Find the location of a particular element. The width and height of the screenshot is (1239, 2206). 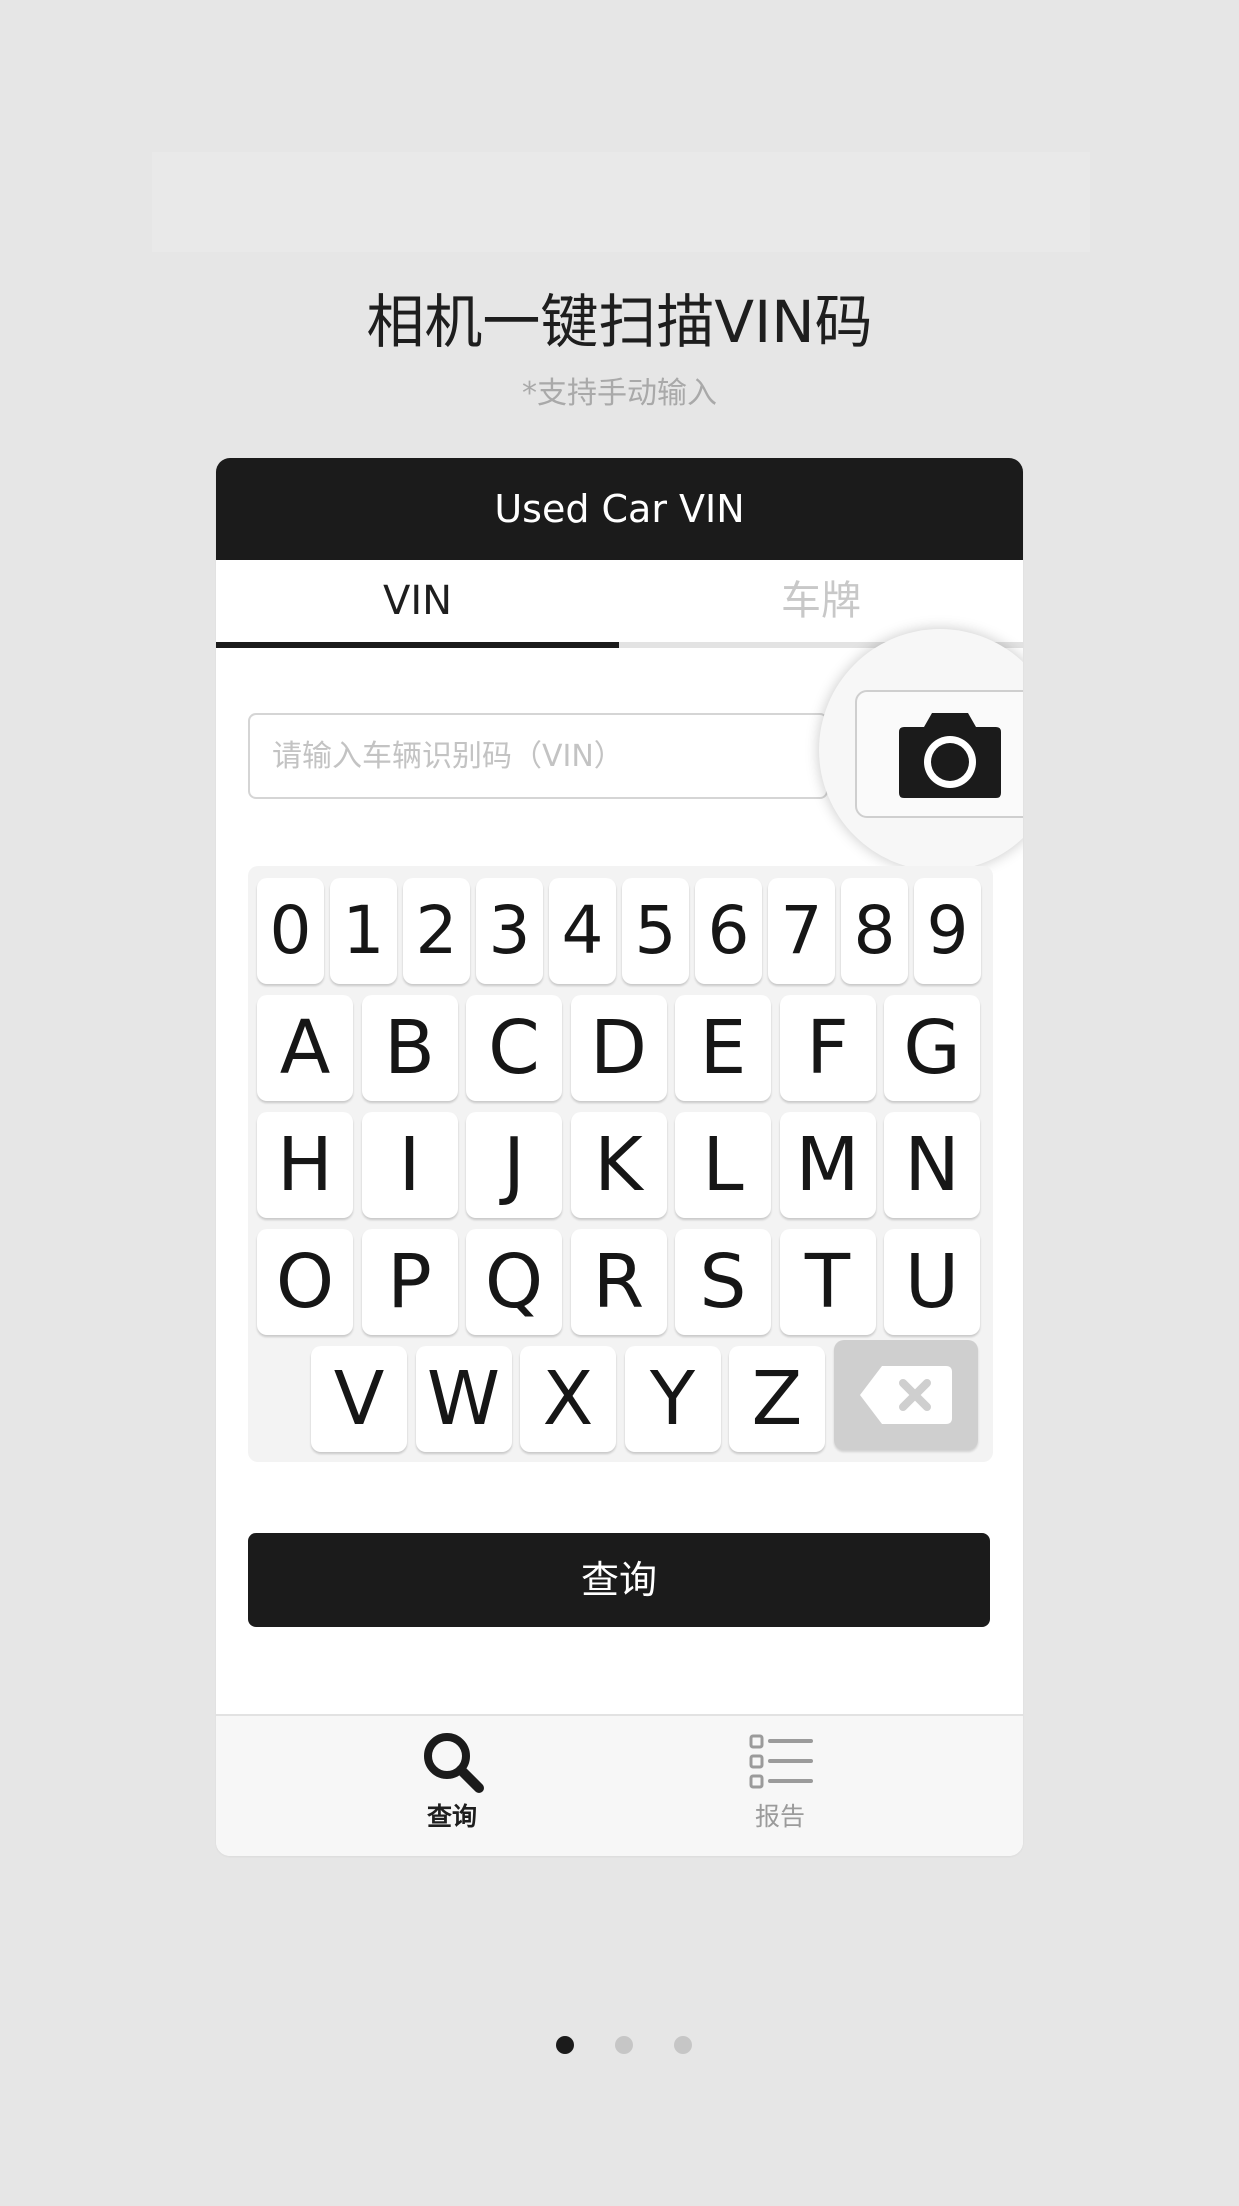

key: Q is located at coordinates (514, 1282).